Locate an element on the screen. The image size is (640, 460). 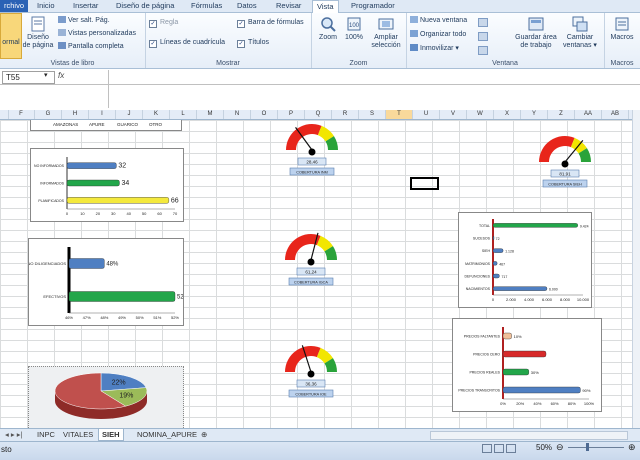
macros-button: Macros is located at coordinates (622, 27).